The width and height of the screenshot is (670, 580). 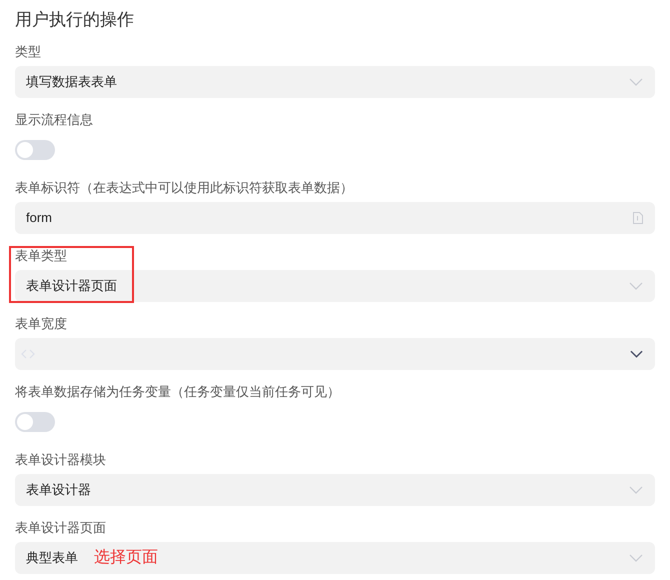 I want to click on field-label: 显示流程信息, so click(x=54, y=120).